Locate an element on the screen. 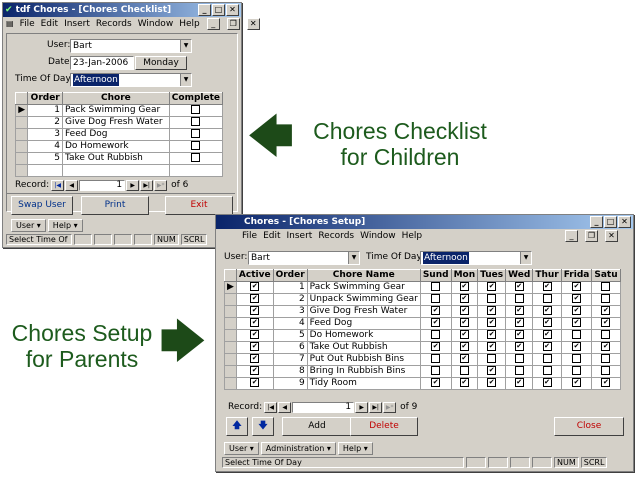 This screenshot has width=640, height=480. doc-restore-button: ❐ is located at coordinates (233, 23).